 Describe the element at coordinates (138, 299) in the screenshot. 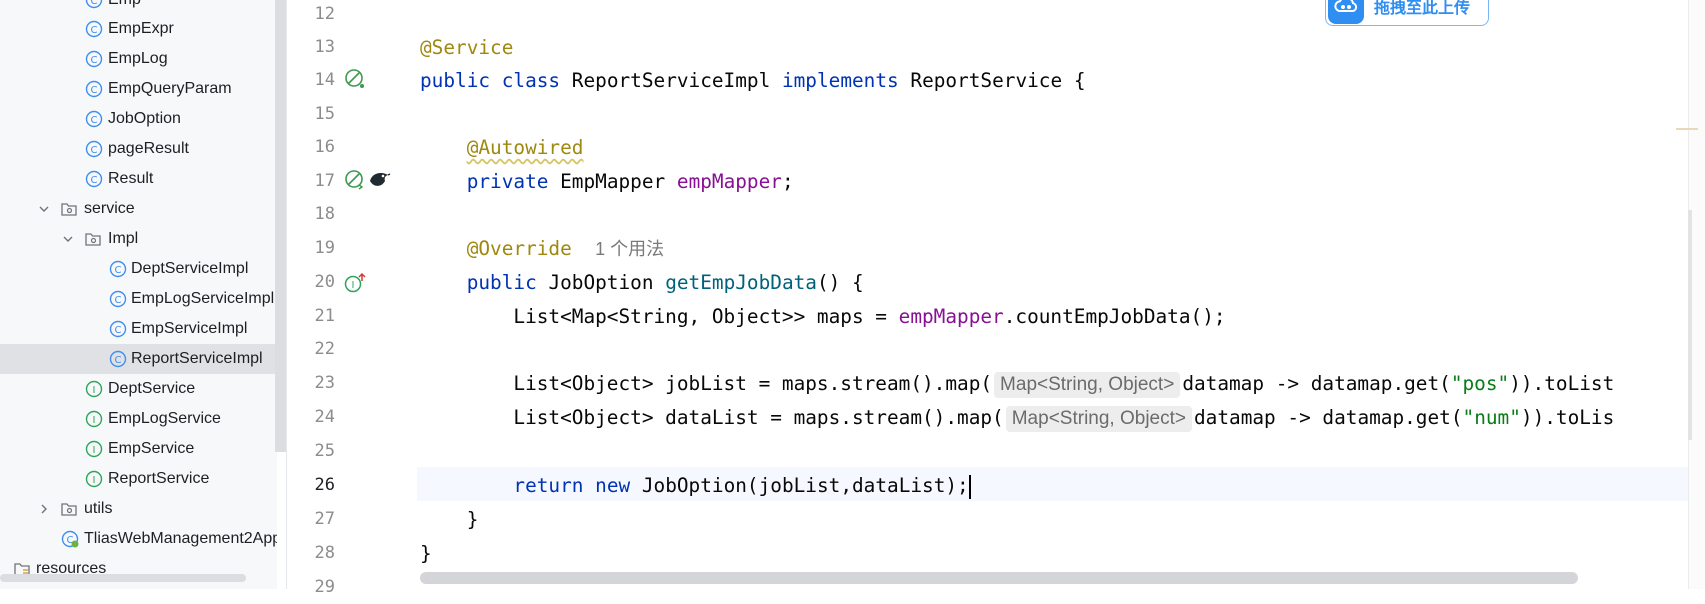

I see `tree-item-emplogserviceimpl: C EmpLogServiceImpl` at that location.